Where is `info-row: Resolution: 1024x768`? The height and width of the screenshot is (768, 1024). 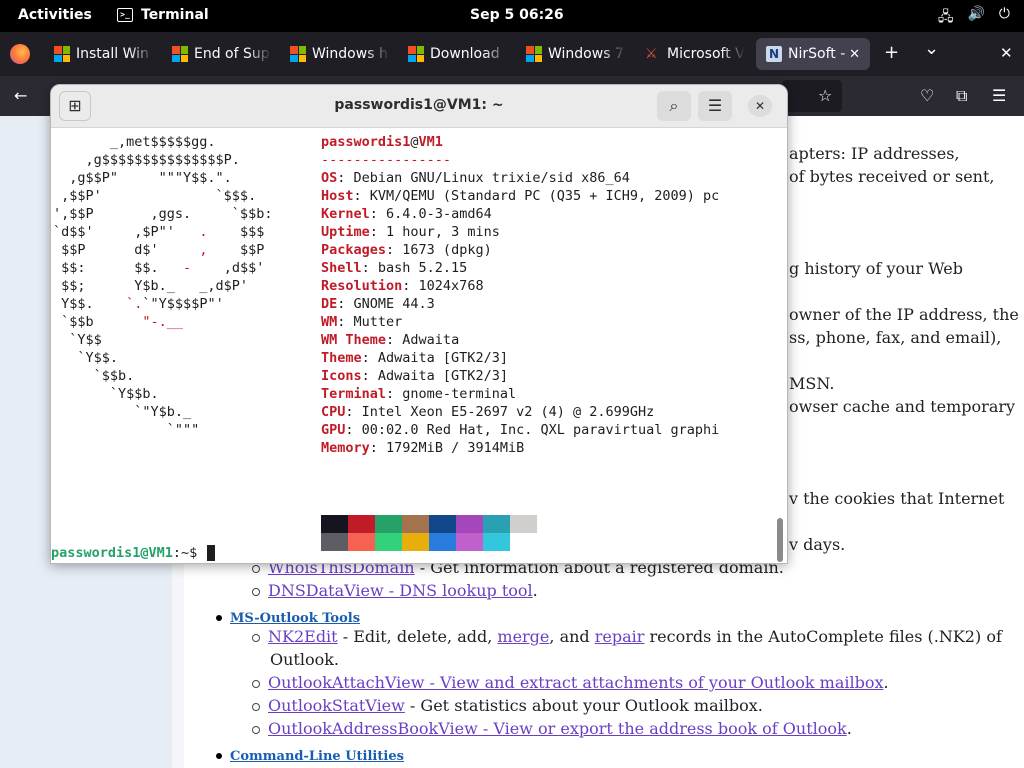 info-row: Resolution: 1024x768 is located at coordinates (402, 286).